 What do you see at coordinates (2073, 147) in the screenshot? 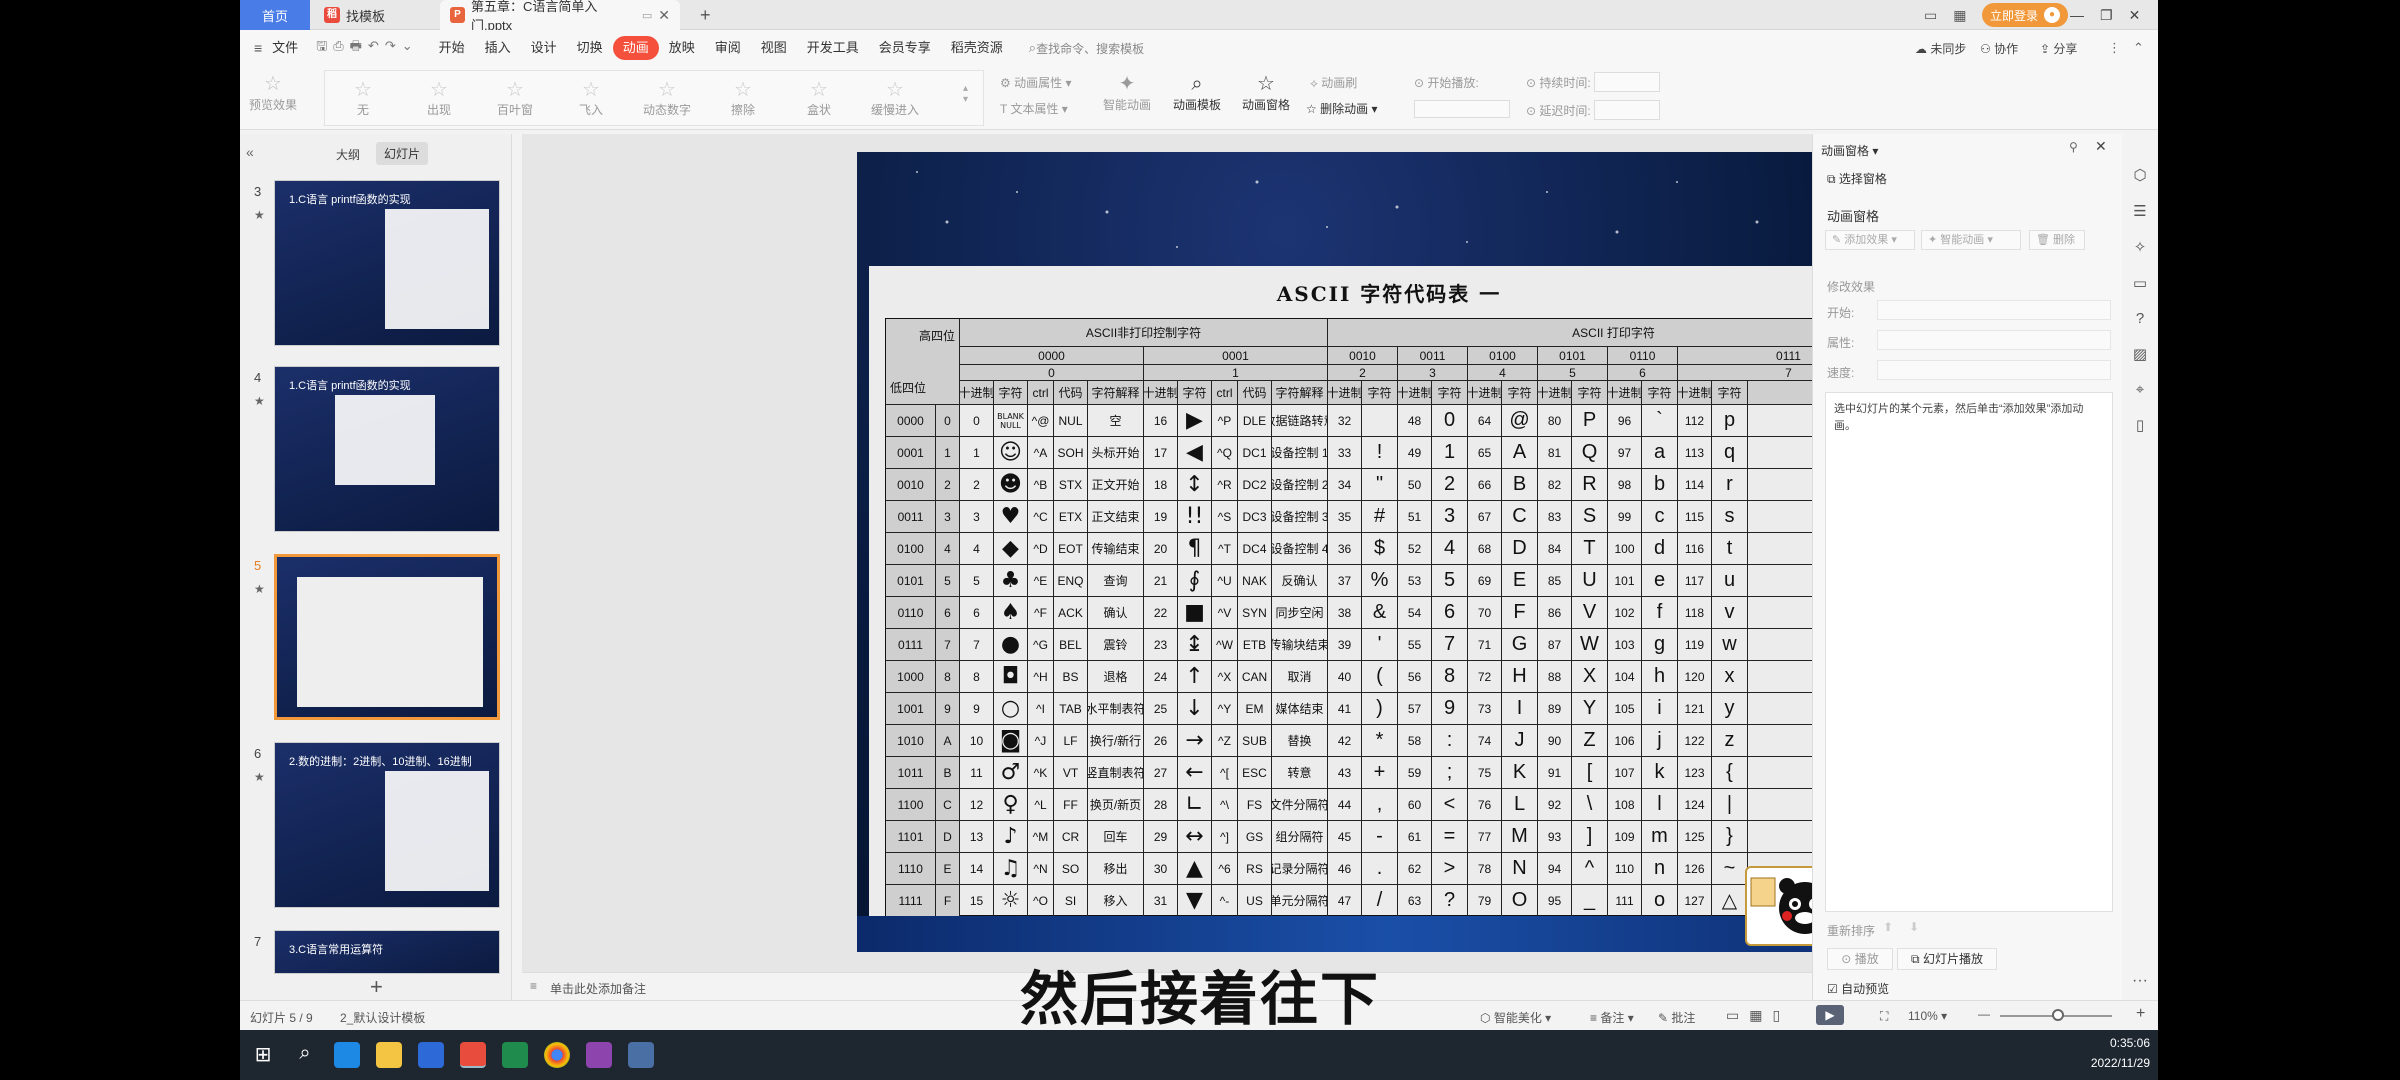
I see `pin-pane-icon: ⚲` at bounding box center [2073, 147].